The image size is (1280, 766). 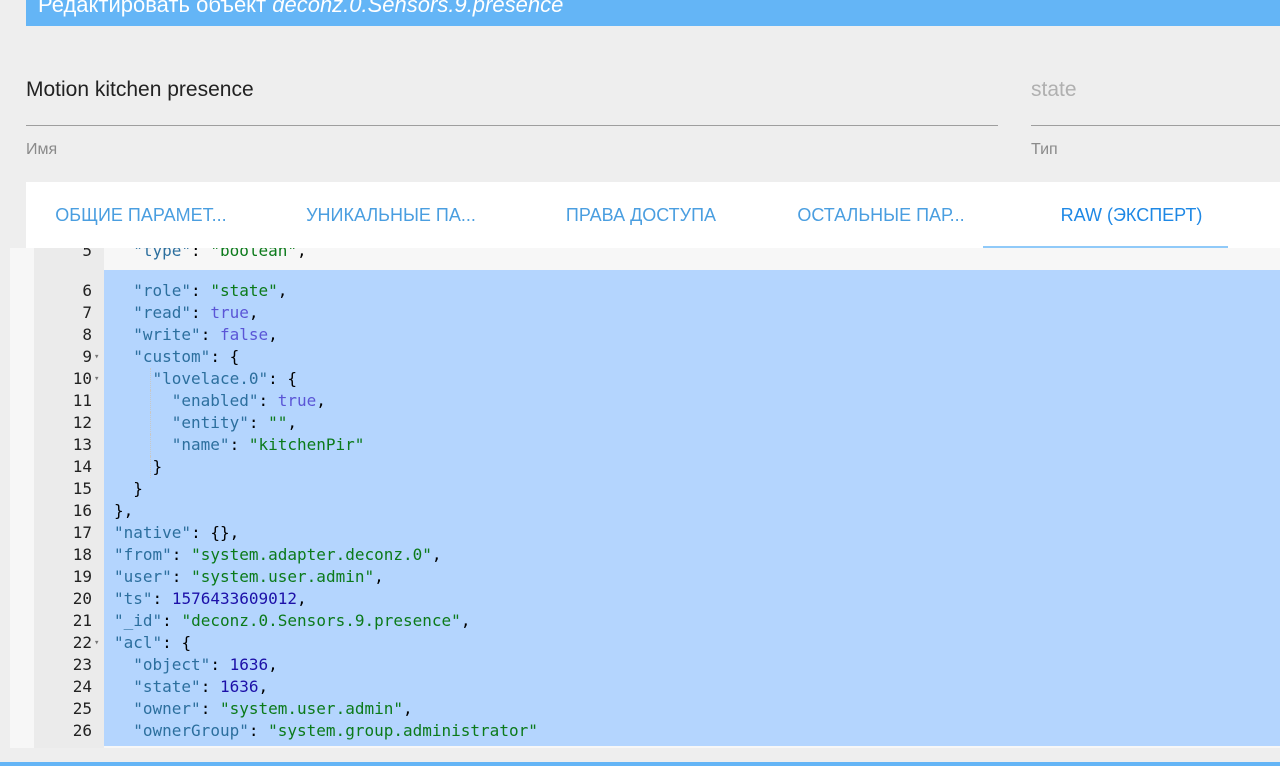 What do you see at coordinates (205, 334) in the screenshot?
I see `code-text: "write": false,` at bounding box center [205, 334].